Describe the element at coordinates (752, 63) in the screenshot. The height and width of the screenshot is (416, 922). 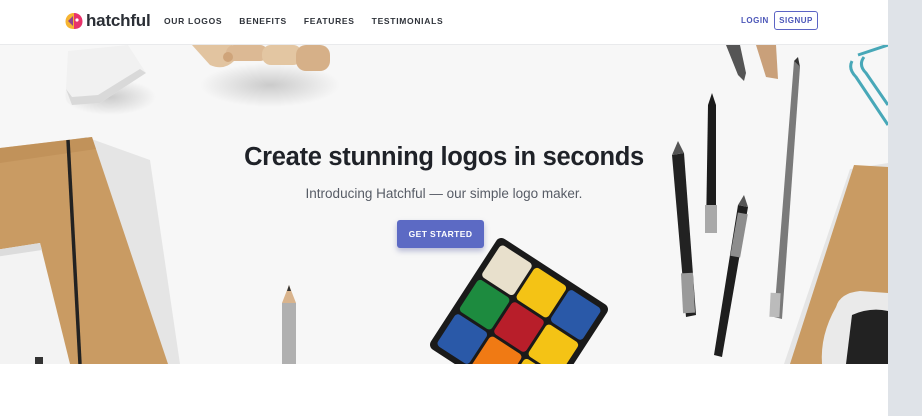
I see `pencil-tip-top` at that location.